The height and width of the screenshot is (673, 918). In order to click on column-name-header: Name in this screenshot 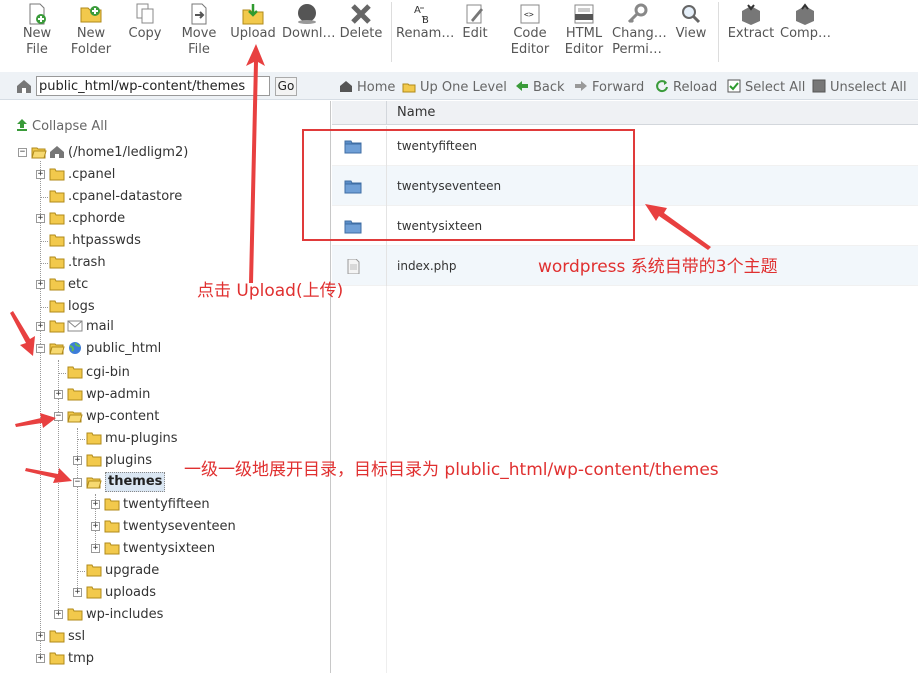, I will do `click(416, 112)`.